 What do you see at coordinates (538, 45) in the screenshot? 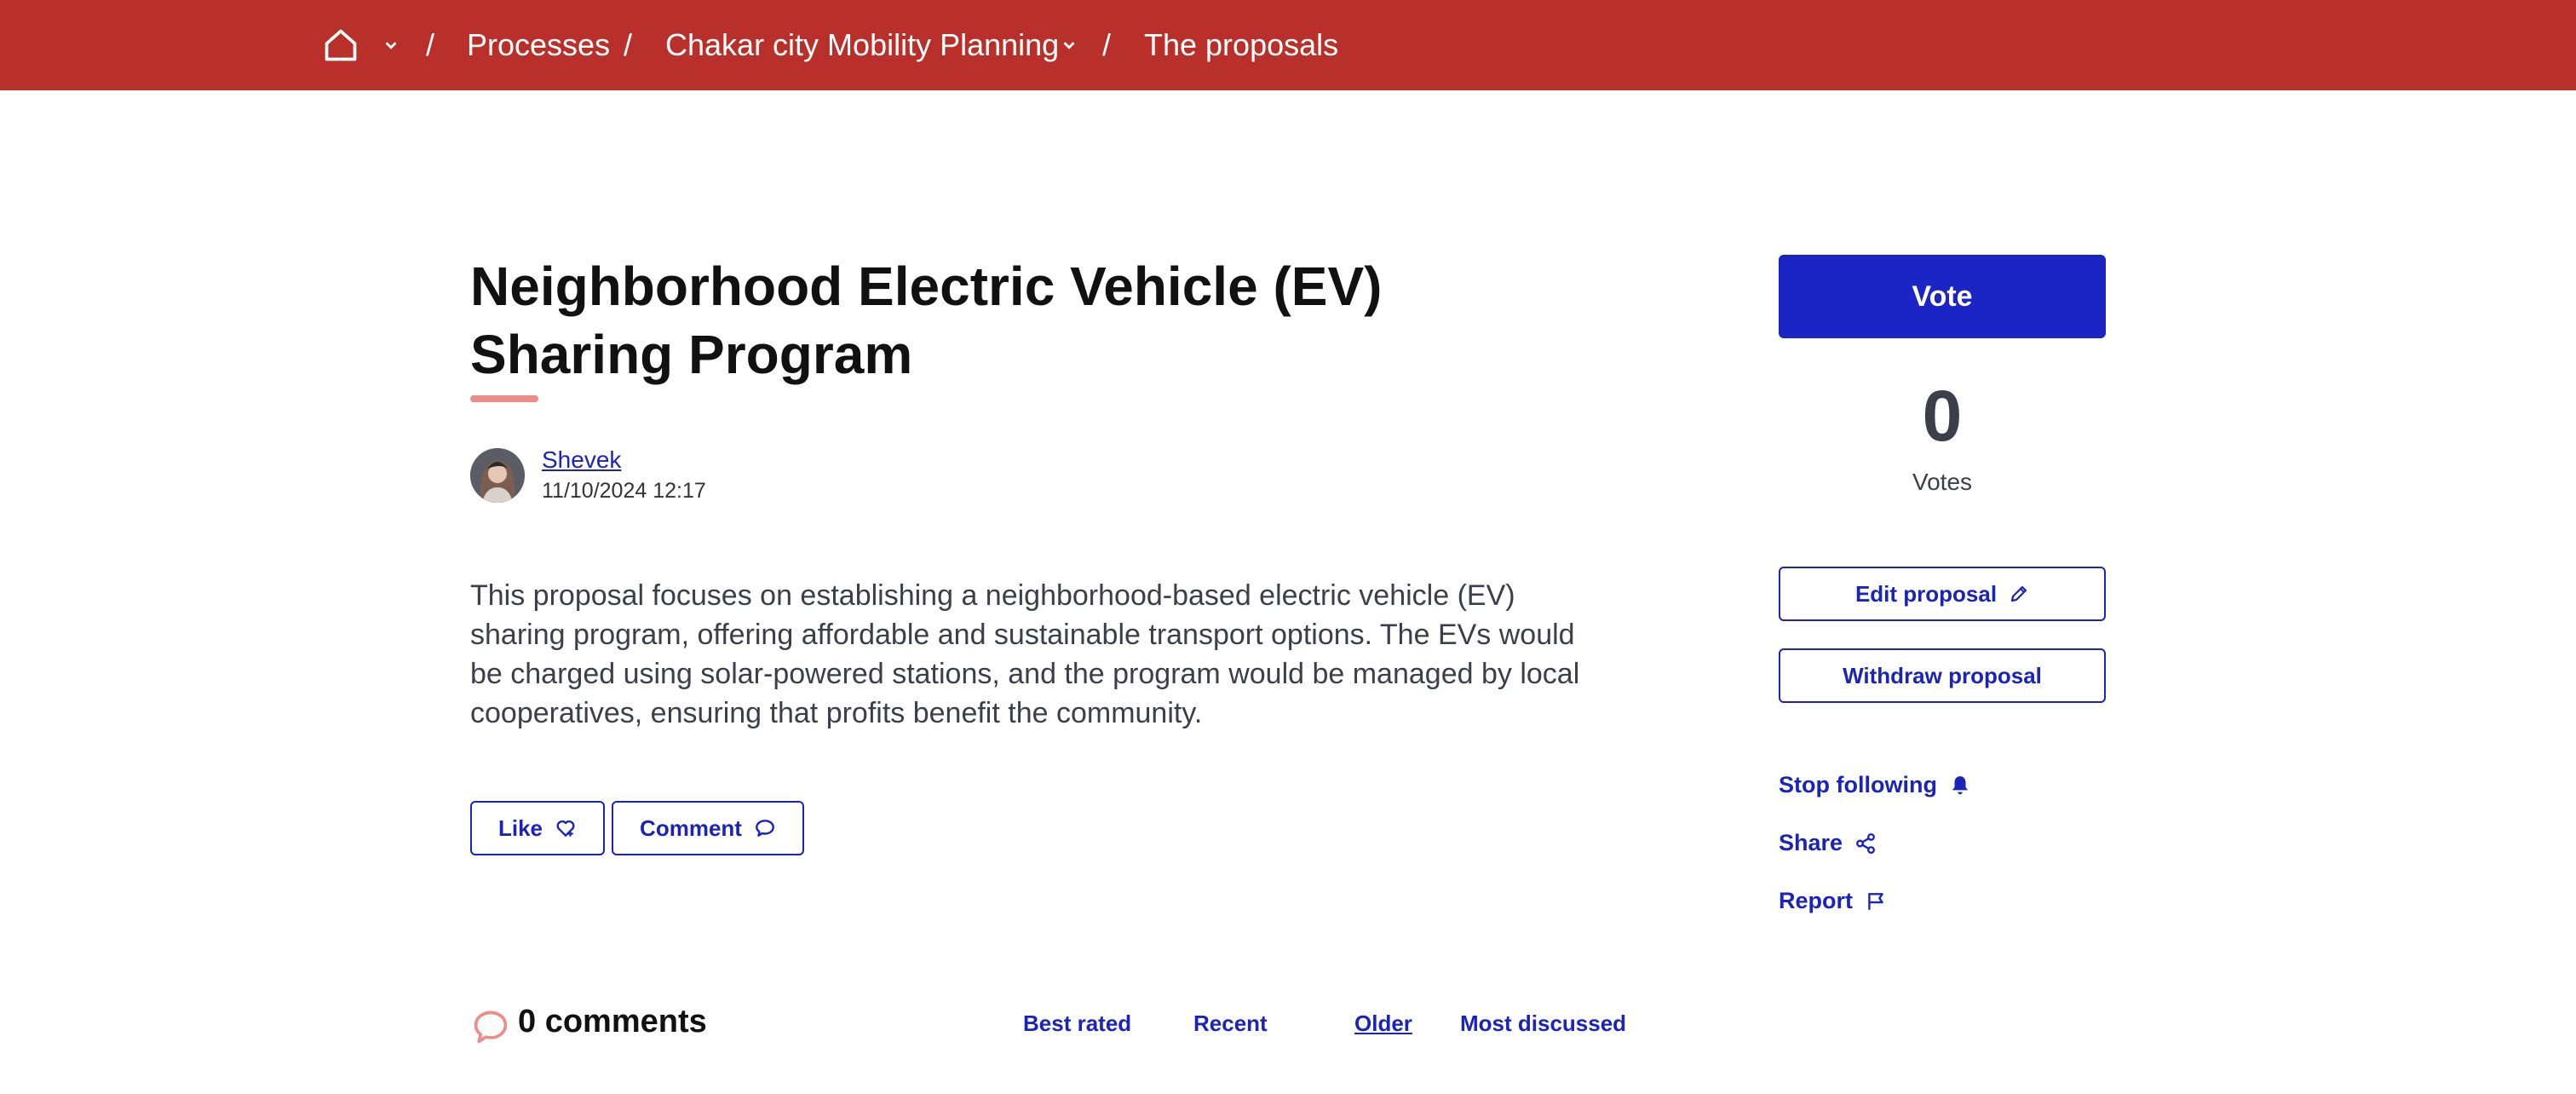
I see `breadcrumb-processes: Processes` at bounding box center [538, 45].